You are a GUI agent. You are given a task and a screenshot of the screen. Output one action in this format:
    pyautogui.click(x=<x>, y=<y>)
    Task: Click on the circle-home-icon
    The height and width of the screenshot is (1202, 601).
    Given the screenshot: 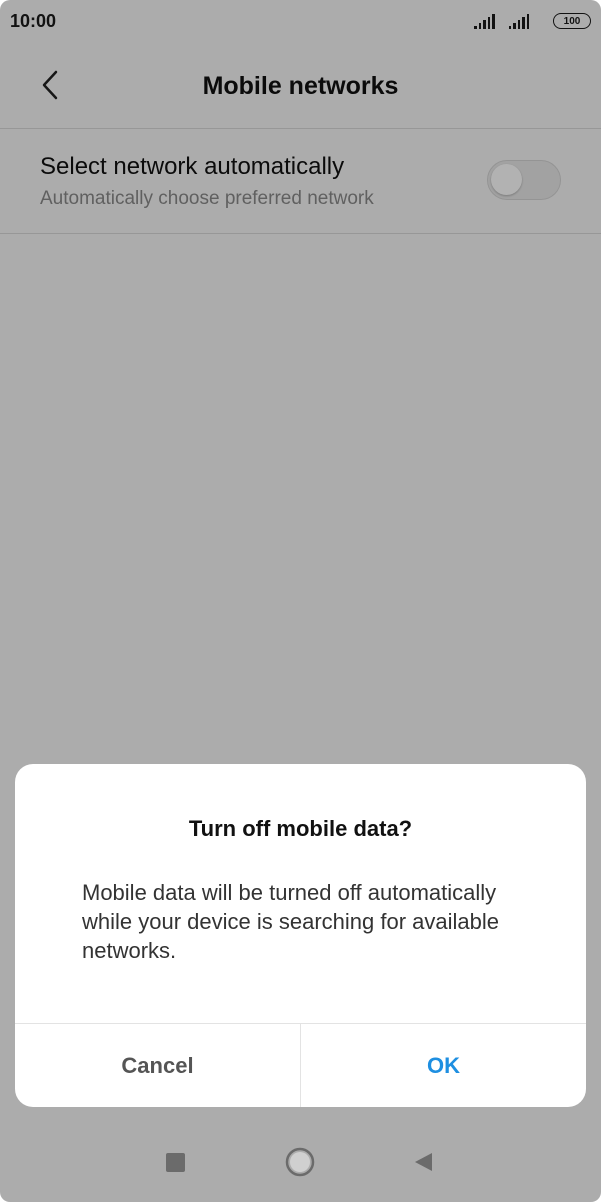 What is the action you would take?
    pyautogui.click(x=300, y=1162)
    